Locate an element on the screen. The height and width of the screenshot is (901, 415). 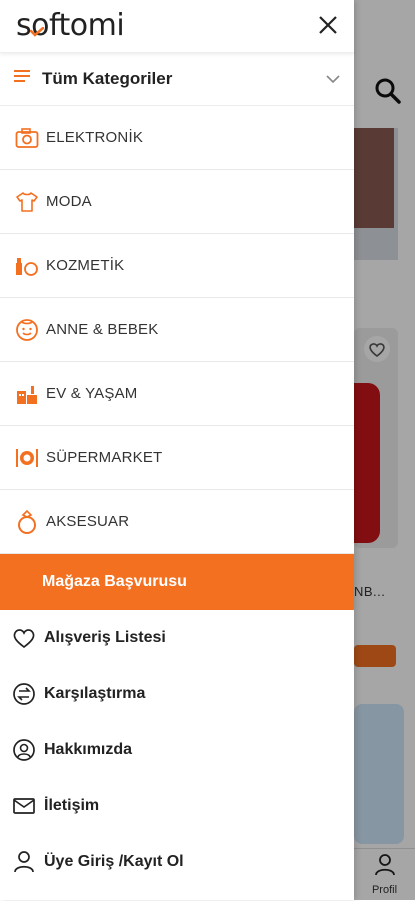
user-icon is located at coordinates (24, 862).